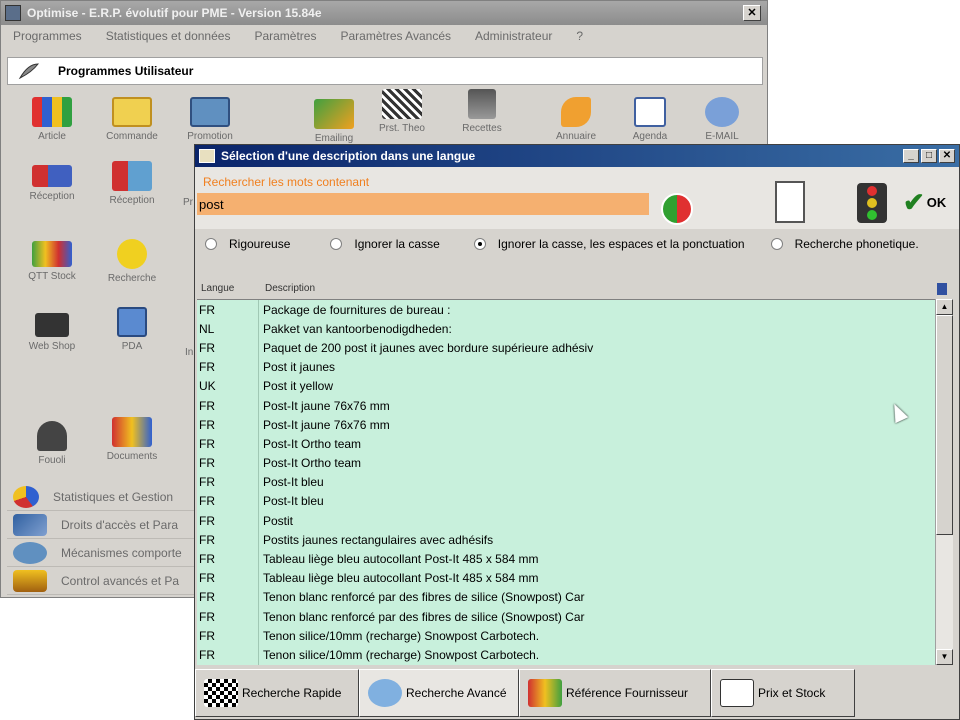  I want to click on tab-recherche-rapide: Recherche Rapide, so click(277, 693).